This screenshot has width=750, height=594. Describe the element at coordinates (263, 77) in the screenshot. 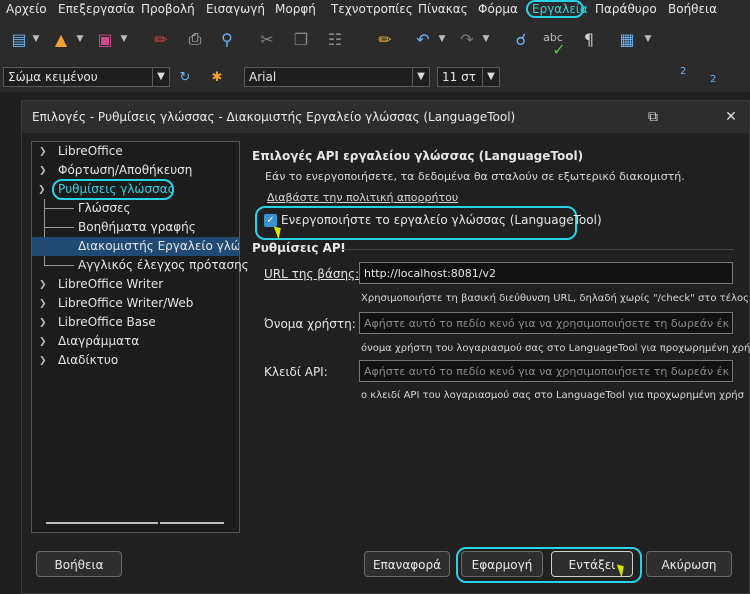

I see `font-name-value: Arial` at that location.